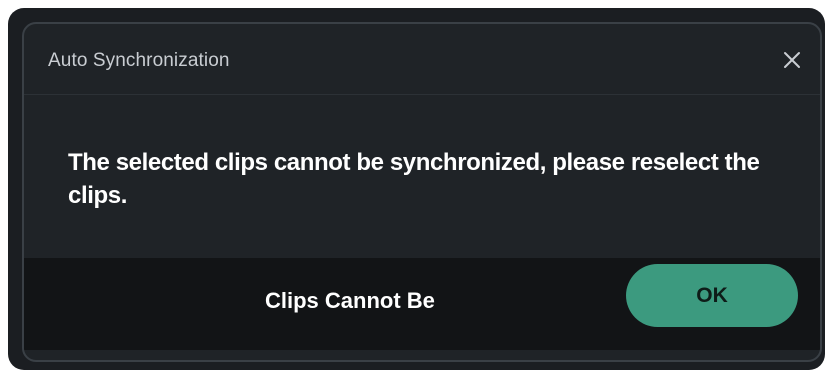 The width and height of the screenshot is (829, 372). Describe the element at coordinates (350, 300) in the screenshot. I see `footer-caption: Clips Cannot Be` at that location.